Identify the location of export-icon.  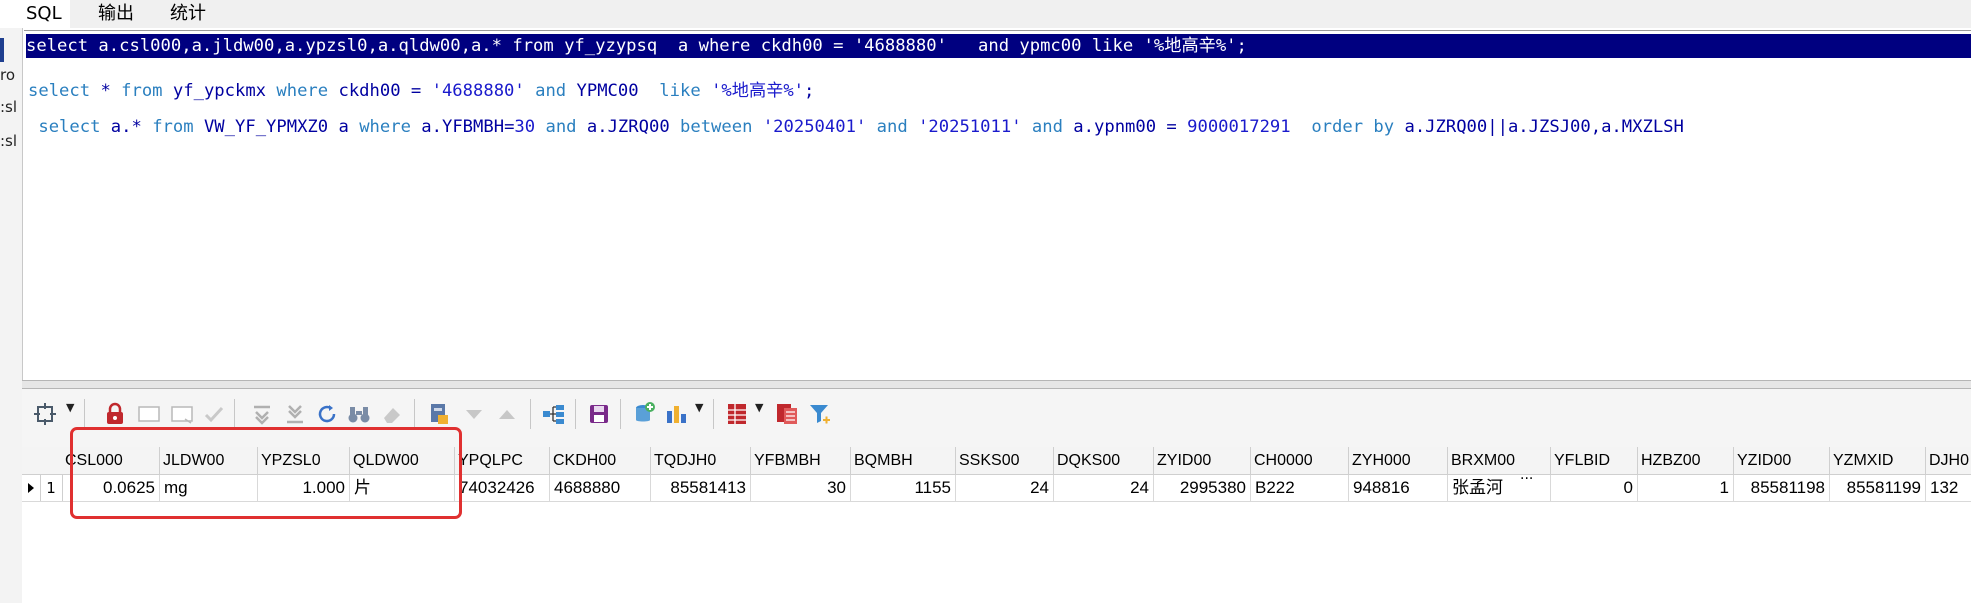
(439, 414).